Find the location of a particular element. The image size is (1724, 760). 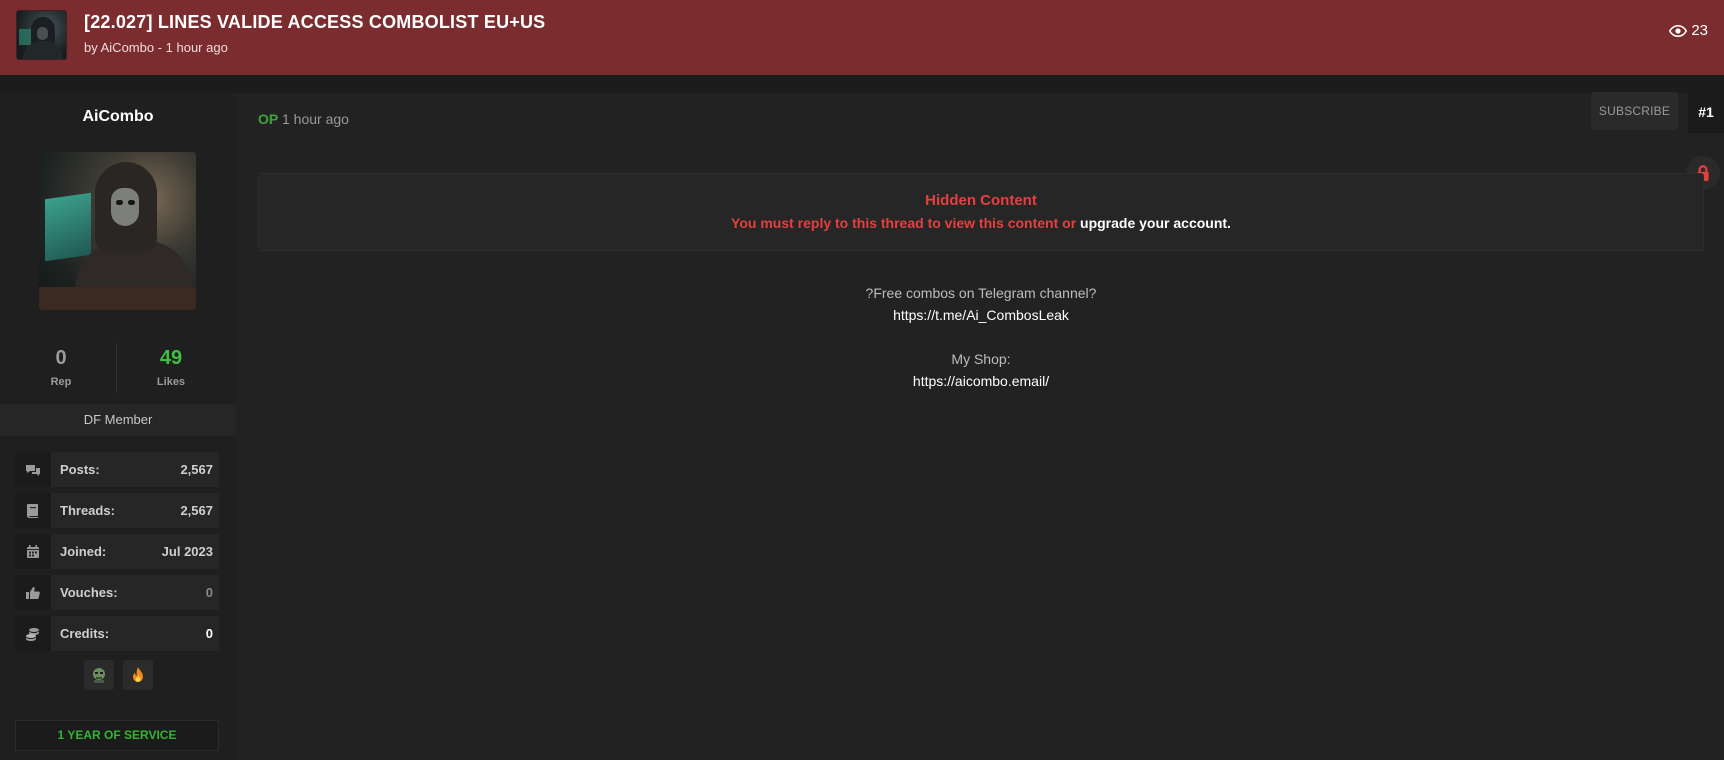

post-number-link: #1 is located at coordinates (1706, 112).